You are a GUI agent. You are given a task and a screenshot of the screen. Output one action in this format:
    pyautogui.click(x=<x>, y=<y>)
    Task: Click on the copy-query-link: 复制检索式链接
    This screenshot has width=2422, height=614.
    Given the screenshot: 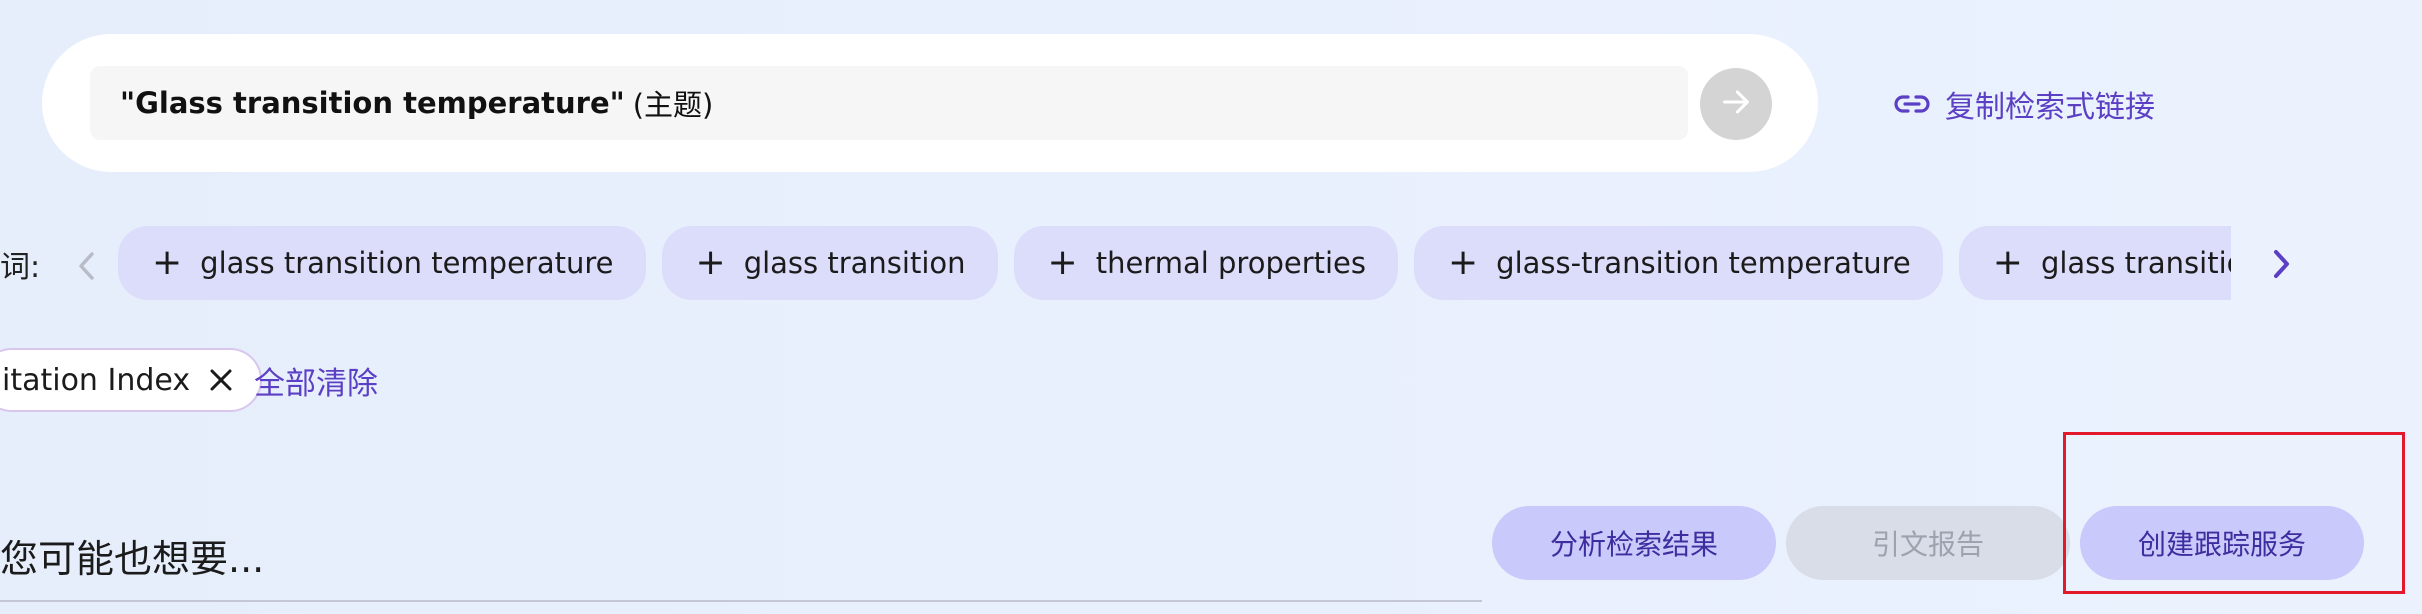 What is the action you would take?
    pyautogui.click(x=2024, y=104)
    